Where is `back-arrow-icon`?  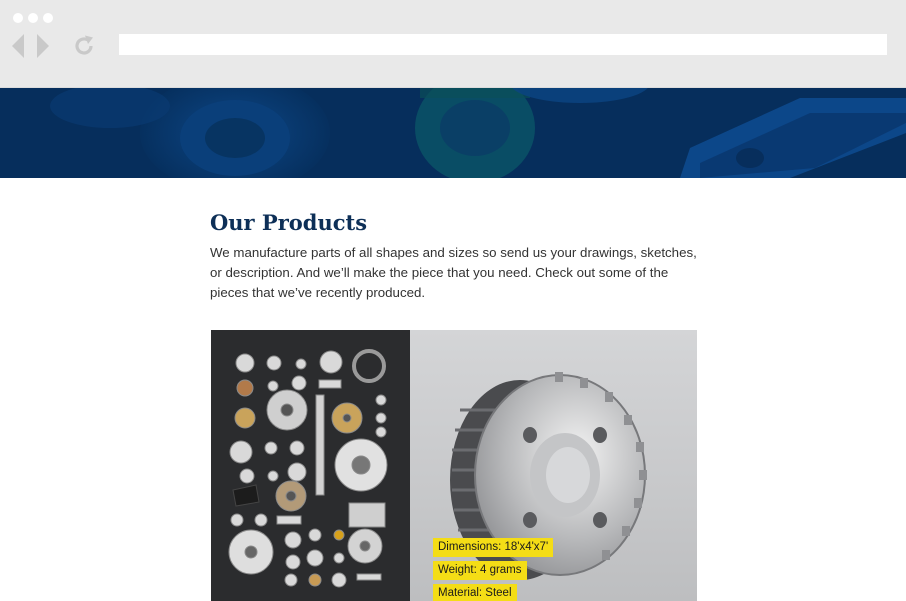
back-arrow-icon is located at coordinates (19, 46).